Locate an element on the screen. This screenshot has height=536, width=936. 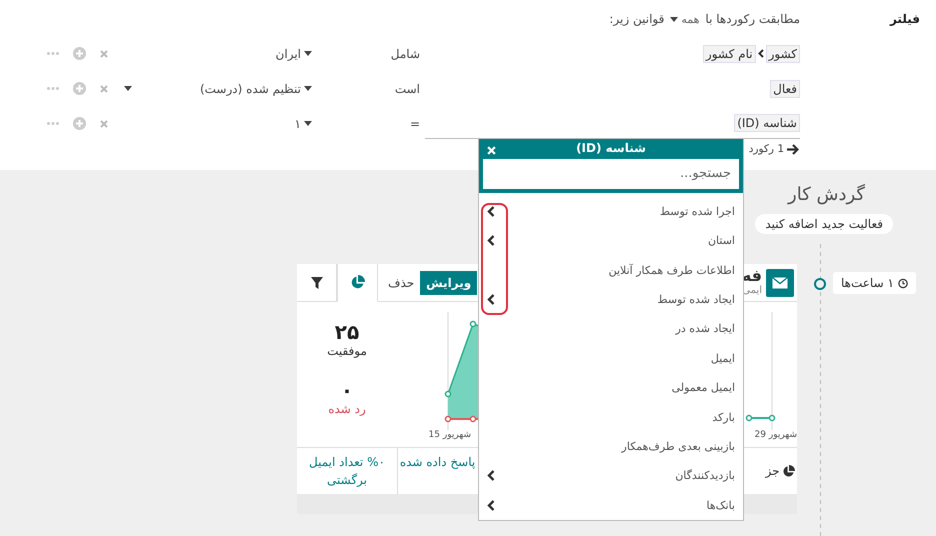
rule-value: ایران is located at coordinates (294, 53).